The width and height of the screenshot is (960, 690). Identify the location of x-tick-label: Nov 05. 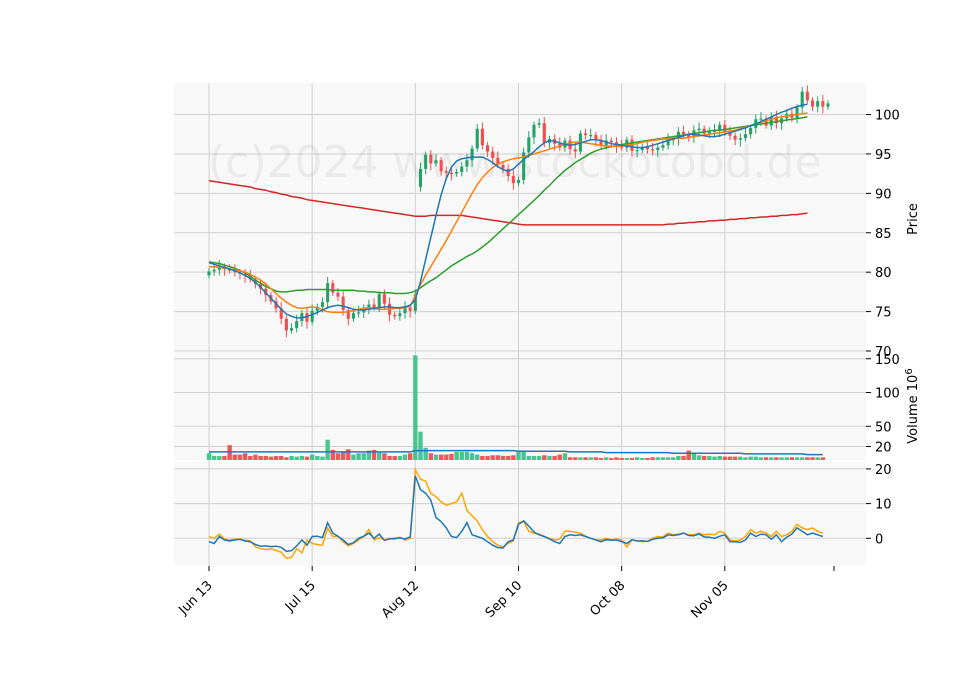
(709, 599).